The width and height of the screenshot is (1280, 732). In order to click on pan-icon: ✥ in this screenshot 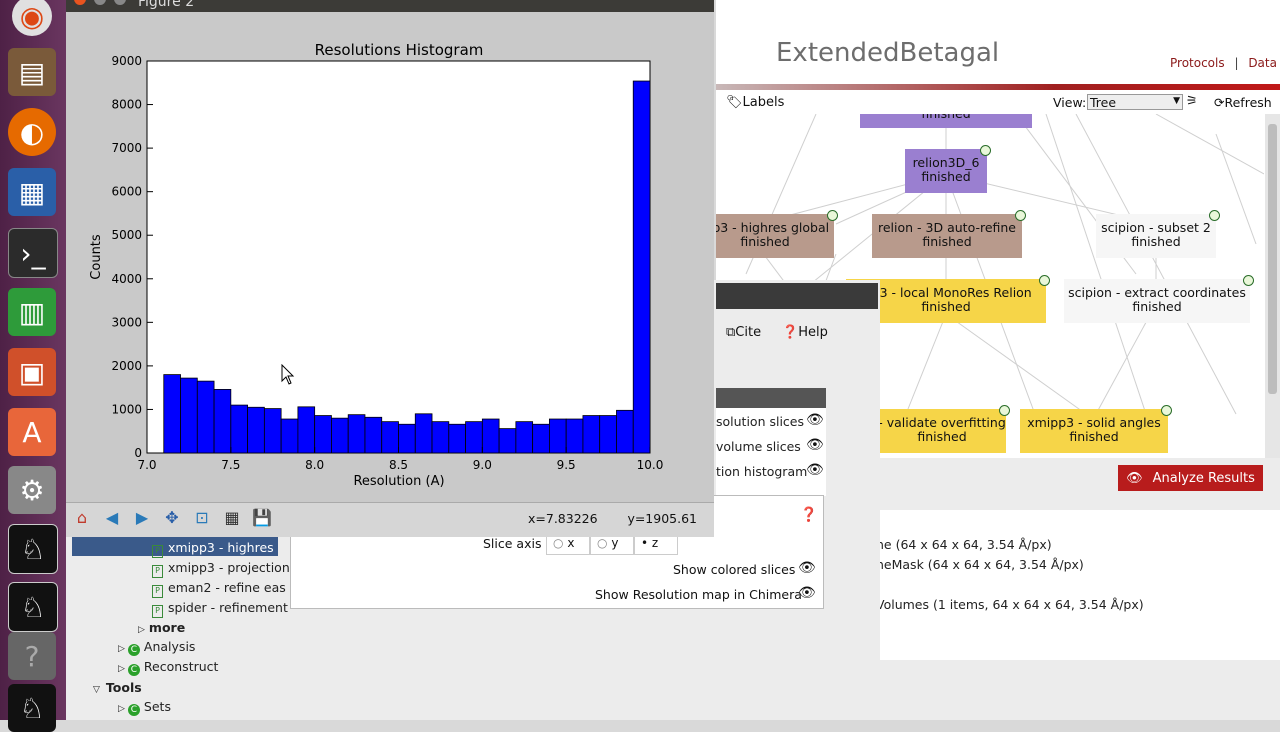, I will do `click(172, 517)`.